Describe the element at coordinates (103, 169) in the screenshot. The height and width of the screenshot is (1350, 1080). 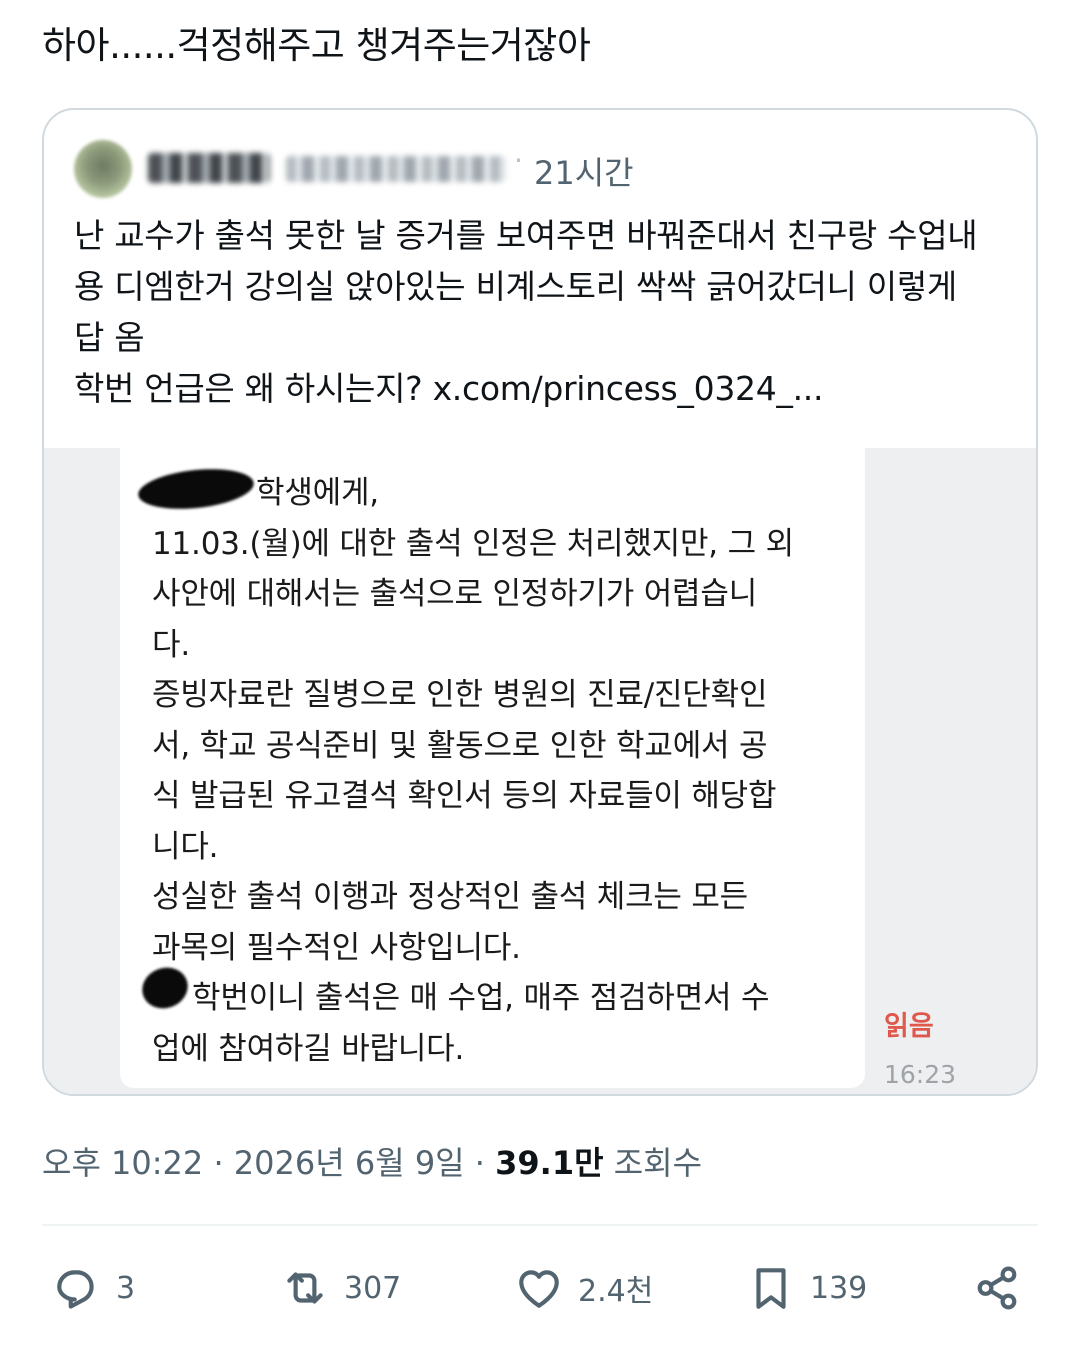
I see `avatar` at that location.